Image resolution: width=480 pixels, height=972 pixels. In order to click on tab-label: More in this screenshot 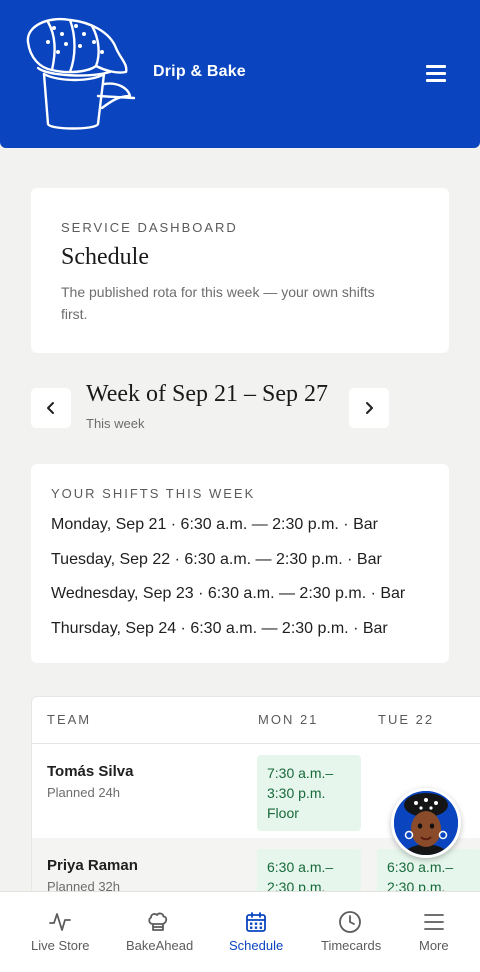, I will do `click(434, 945)`.